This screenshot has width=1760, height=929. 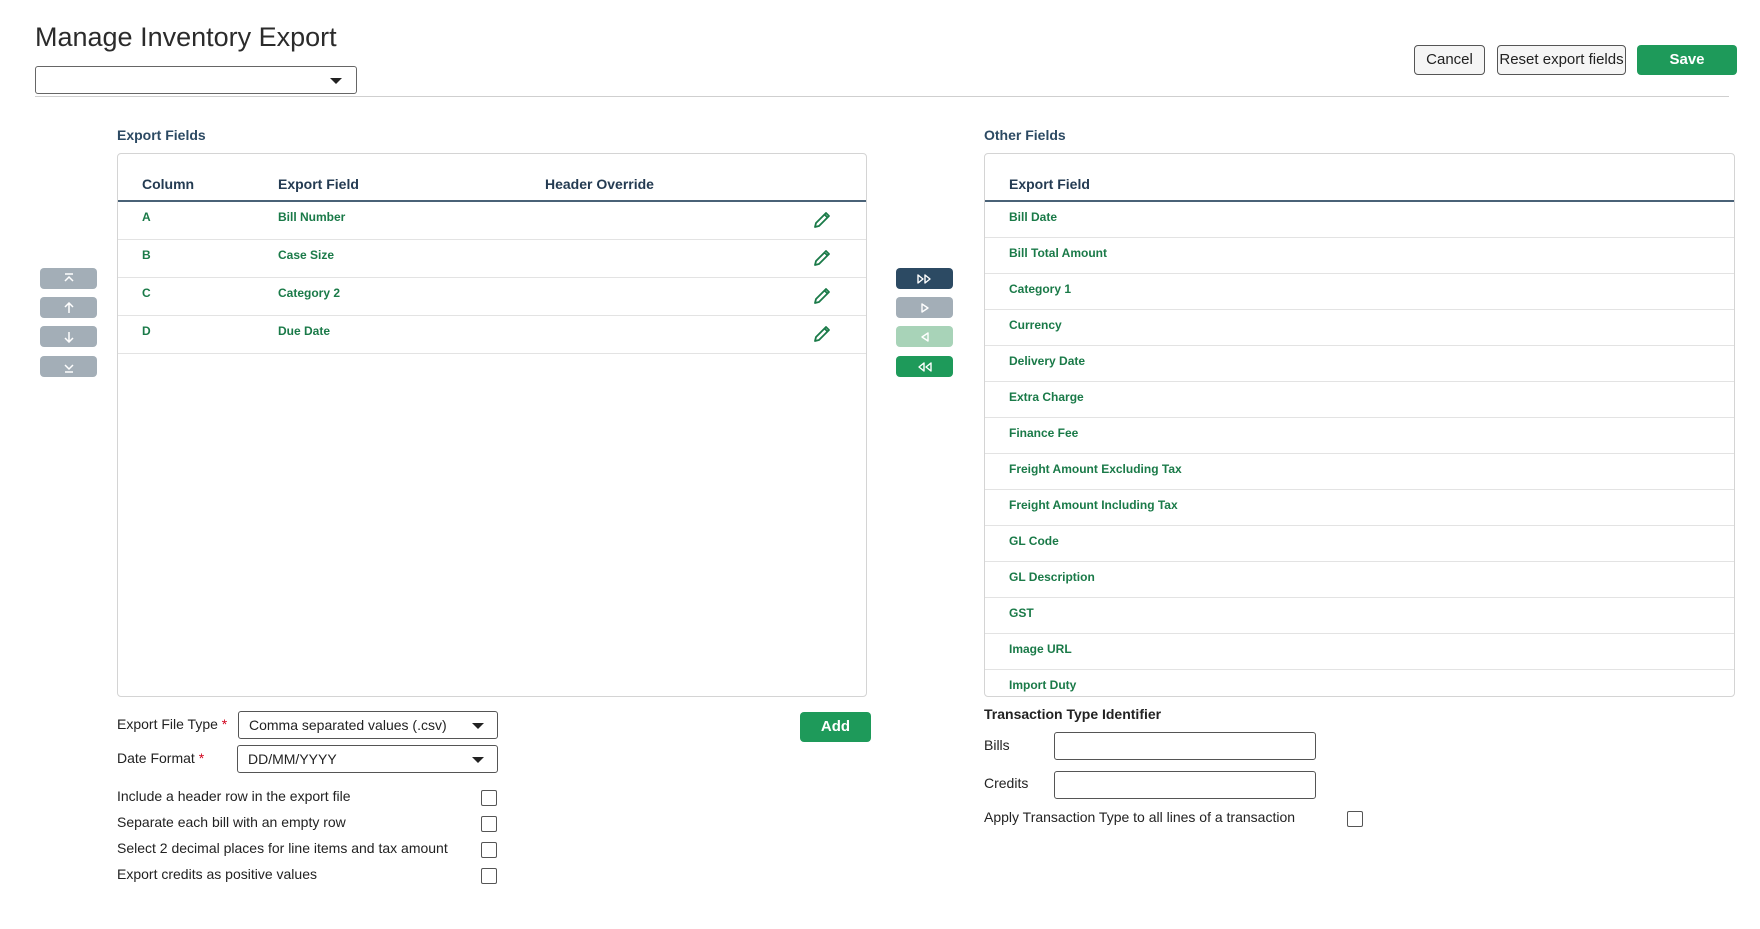 What do you see at coordinates (156, 758) in the screenshot?
I see `date-format-label-text: Date Format` at bounding box center [156, 758].